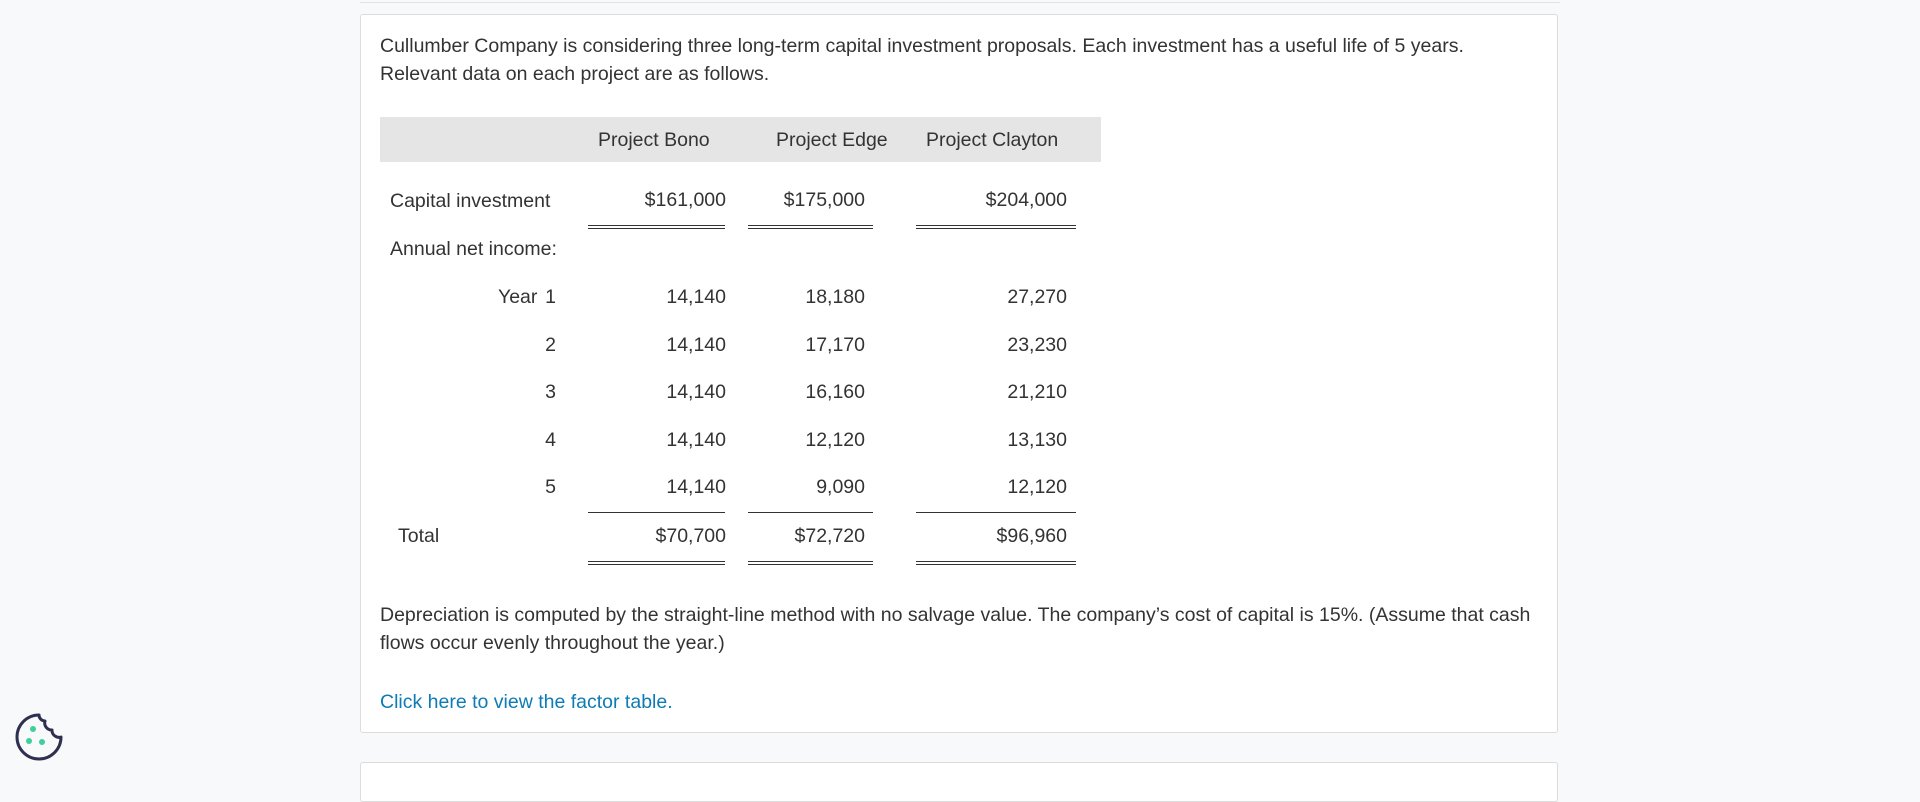  Describe the element at coordinates (1037, 297) in the screenshot. I see `row-value-clayton: 27,270` at that location.